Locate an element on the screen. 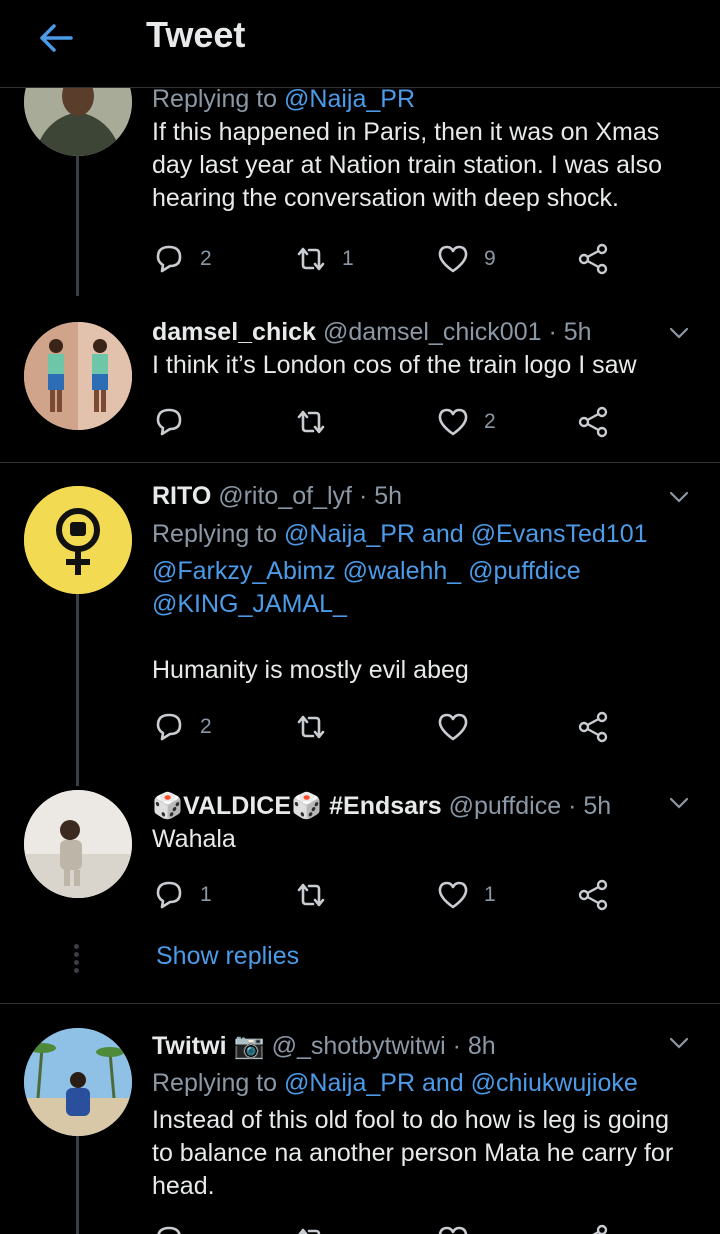 This screenshot has height=1234, width=720. like-button: 1 is located at coordinates (466, 895).